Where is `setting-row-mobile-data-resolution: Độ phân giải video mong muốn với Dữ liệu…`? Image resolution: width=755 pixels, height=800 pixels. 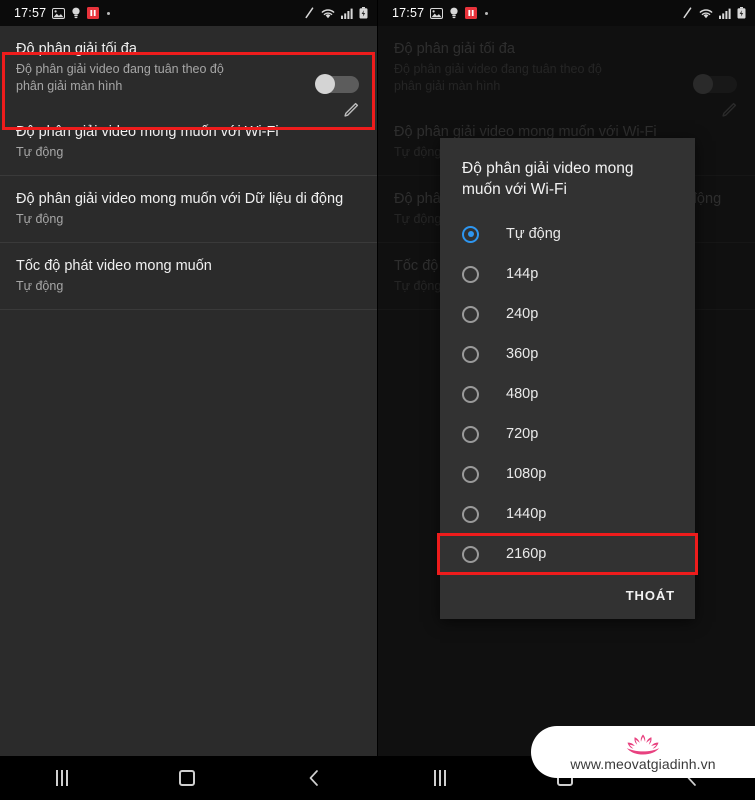 setting-row-mobile-data-resolution: Độ phân giải video mong muốn với Dữ liệu… is located at coordinates (188, 209).